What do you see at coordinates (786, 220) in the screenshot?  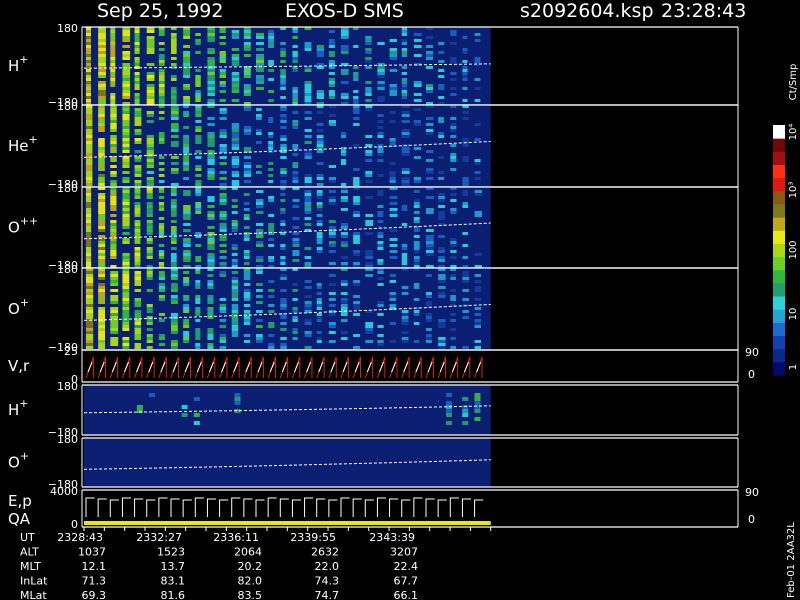 I see `colorbar: 11010010³10⁴Ct/Smp` at bounding box center [786, 220].